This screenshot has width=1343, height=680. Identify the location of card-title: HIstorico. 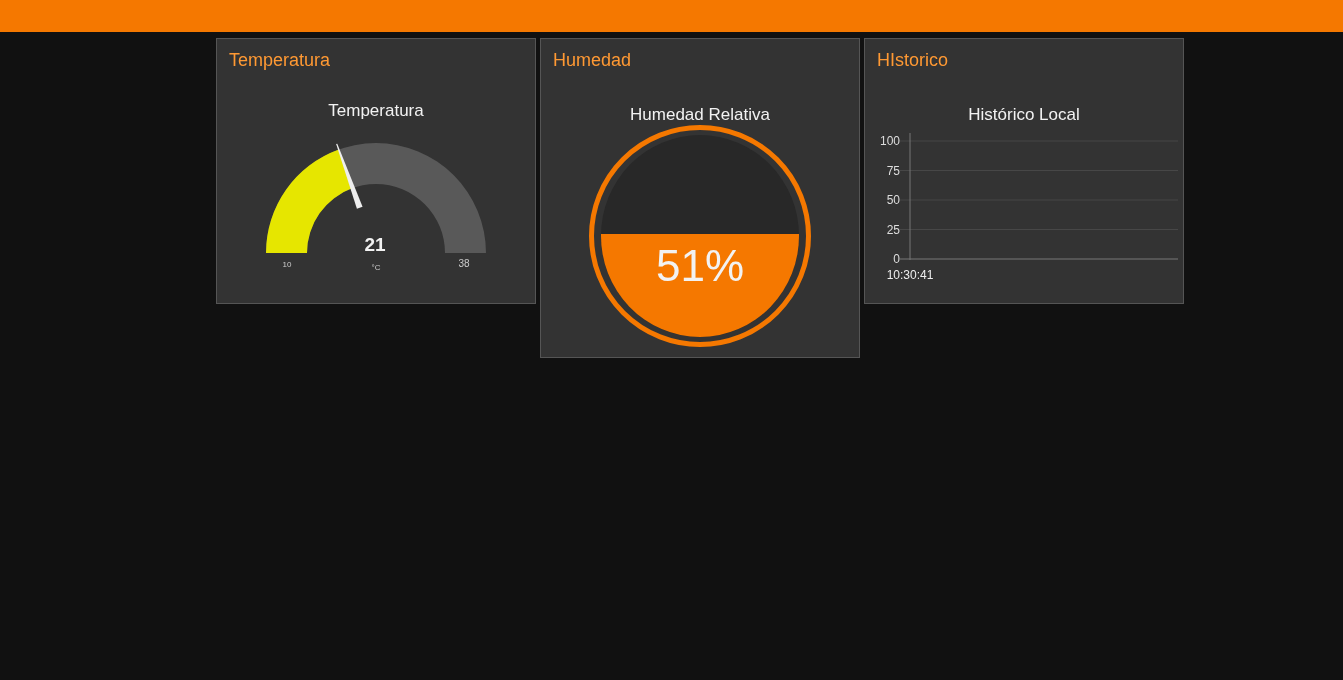
(912, 60).